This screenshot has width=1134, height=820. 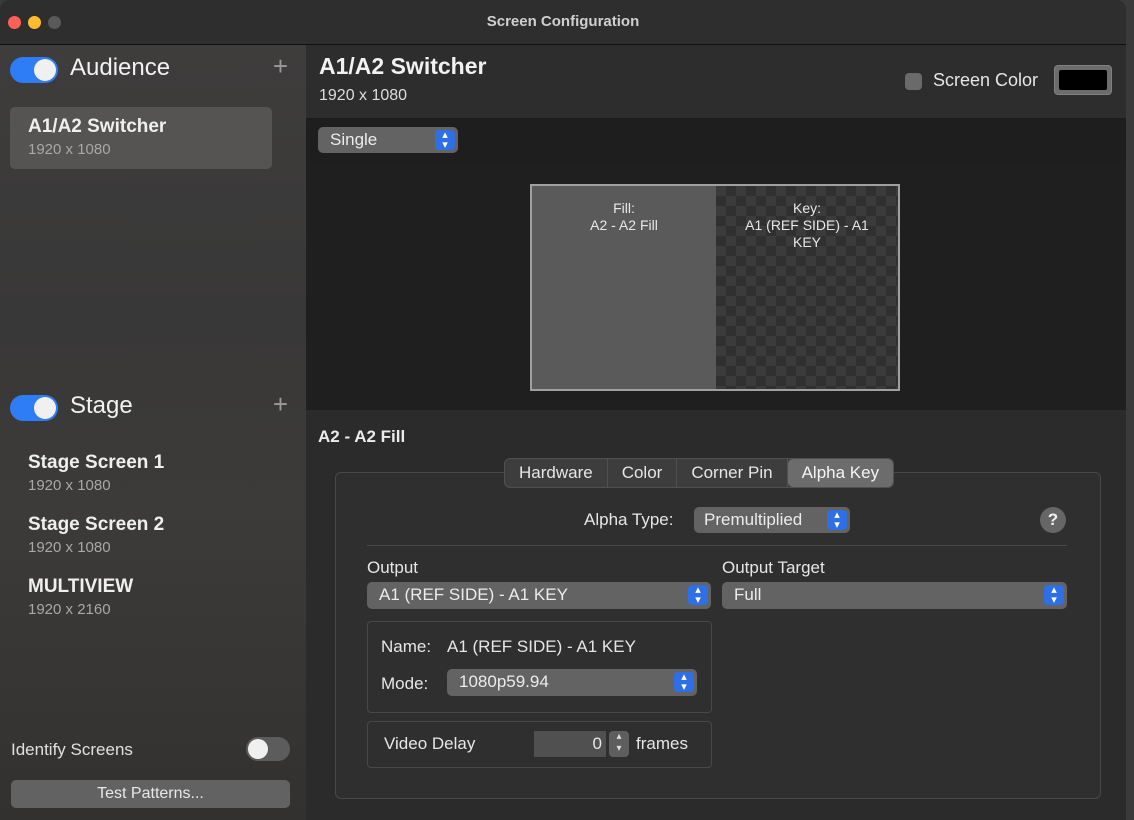 I want to click on add-stage-screen-button: +, so click(x=280, y=404).